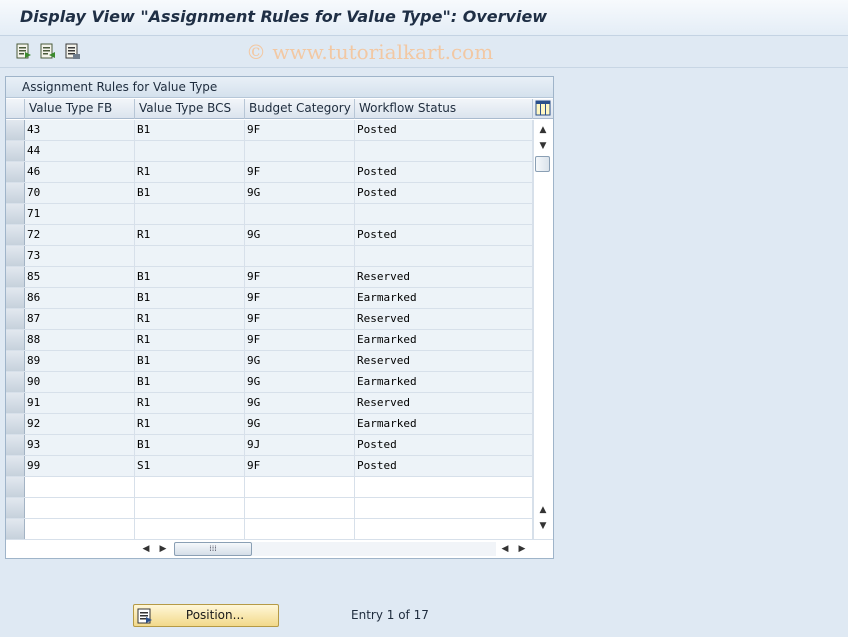  I want to click on scroll-far-left-icon: ◀, so click(505, 549).